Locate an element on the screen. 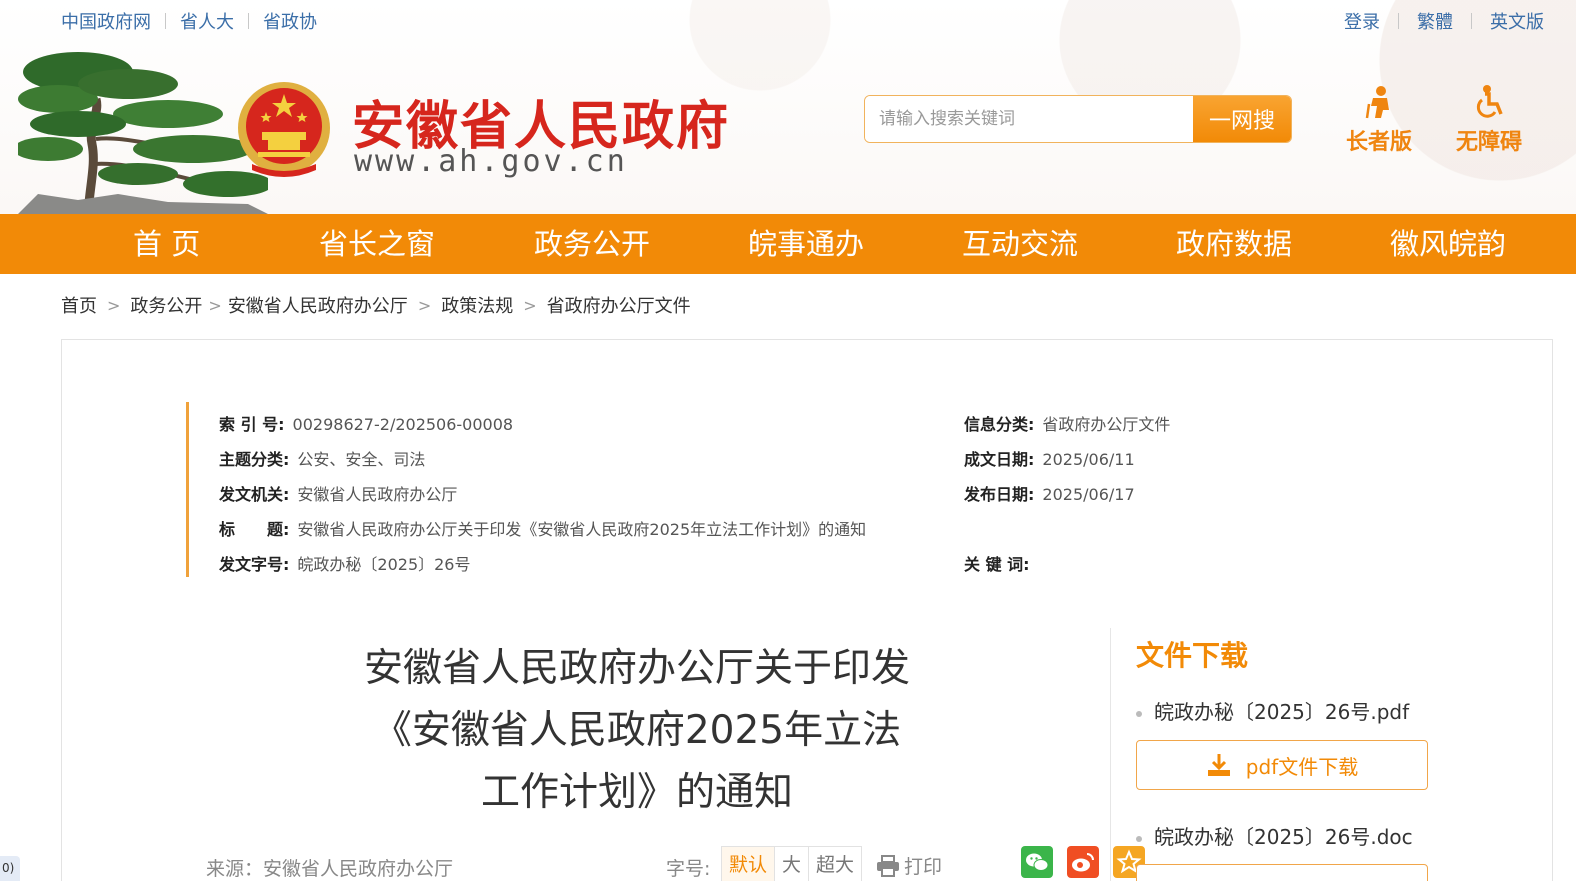 The image size is (1576, 881). meta-category: 信息分类: 省政府办公厅文件 is located at coordinates (1067, 424).